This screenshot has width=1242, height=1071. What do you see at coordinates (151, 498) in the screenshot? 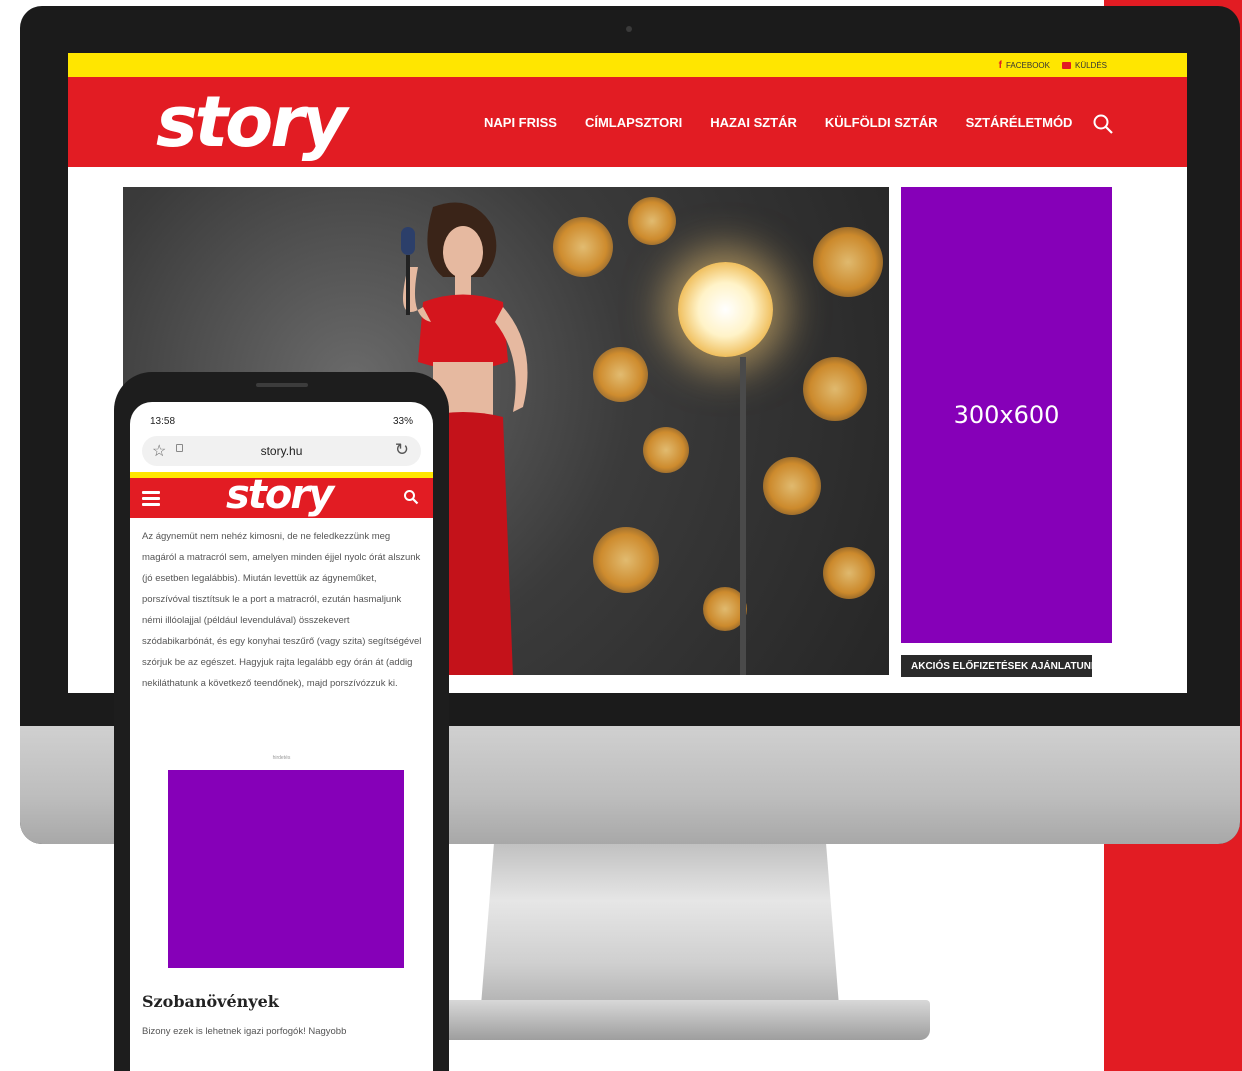
I see `hamburger-menu-icon` at bounding box center [151, 498].